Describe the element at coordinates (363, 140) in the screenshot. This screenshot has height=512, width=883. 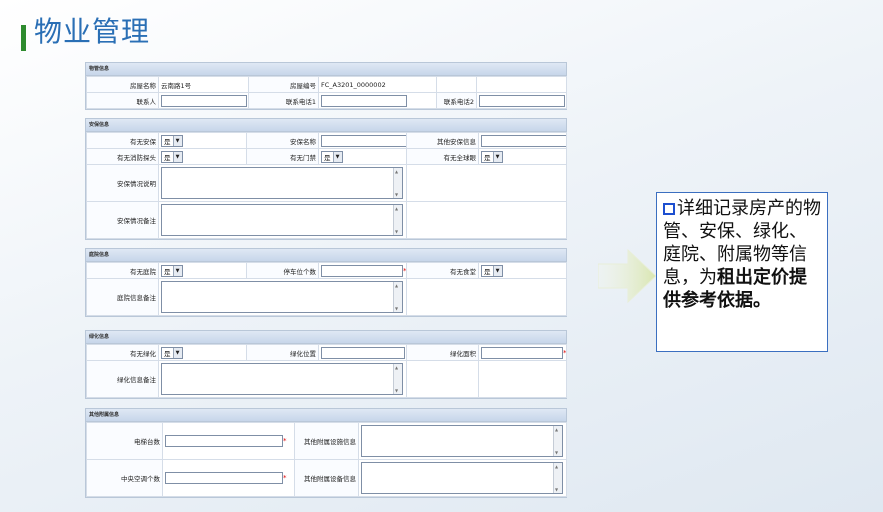
I see `security-name-input` at that location.